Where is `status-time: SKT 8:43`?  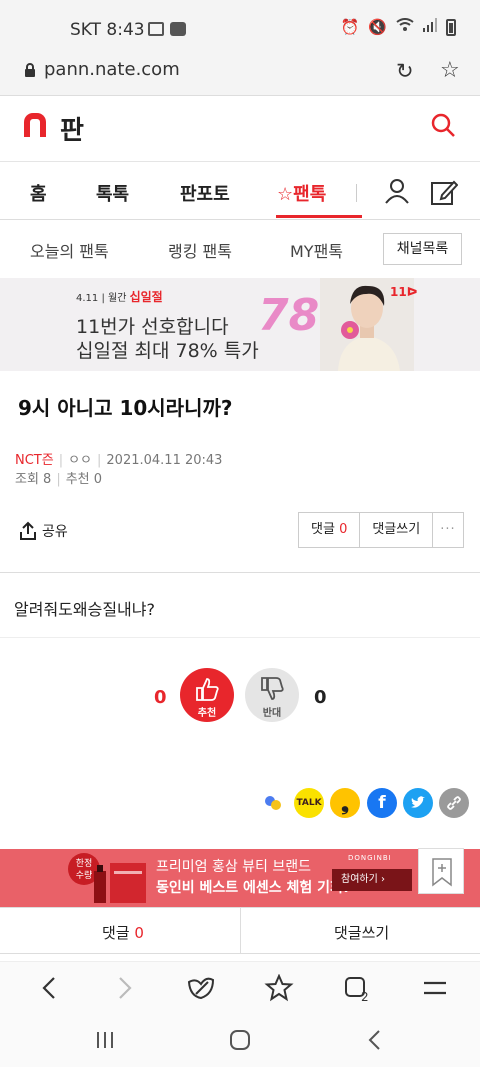 status-time: SKT 8:43 is located at coordinates (107, 30).